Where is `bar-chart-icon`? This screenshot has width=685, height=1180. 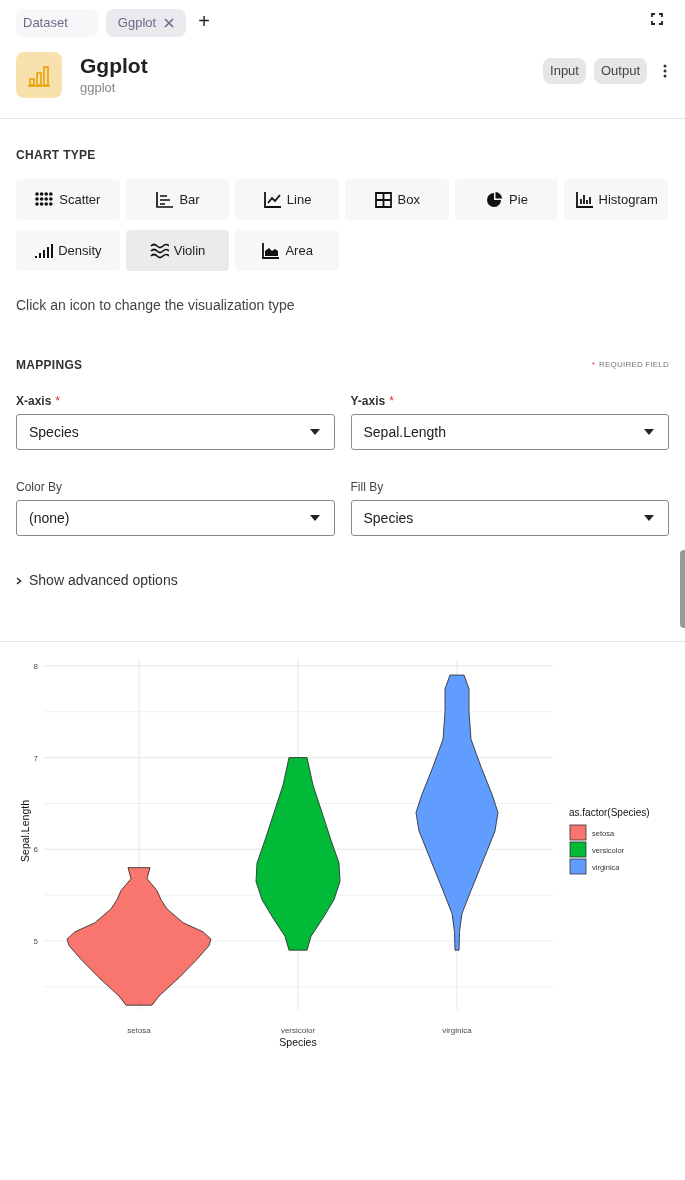
bar-chart-icon is located at coordinates (165, 199).